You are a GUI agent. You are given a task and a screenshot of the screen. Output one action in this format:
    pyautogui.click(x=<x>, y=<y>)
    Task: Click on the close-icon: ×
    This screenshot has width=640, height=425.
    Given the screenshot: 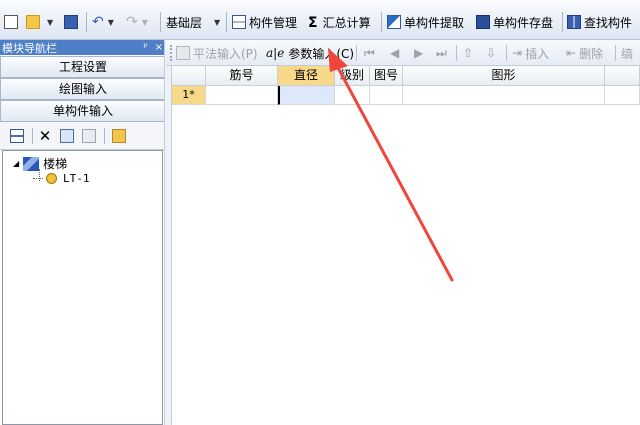 What is the action you would take?
    pyautogui.click(x=159, y=47)
    